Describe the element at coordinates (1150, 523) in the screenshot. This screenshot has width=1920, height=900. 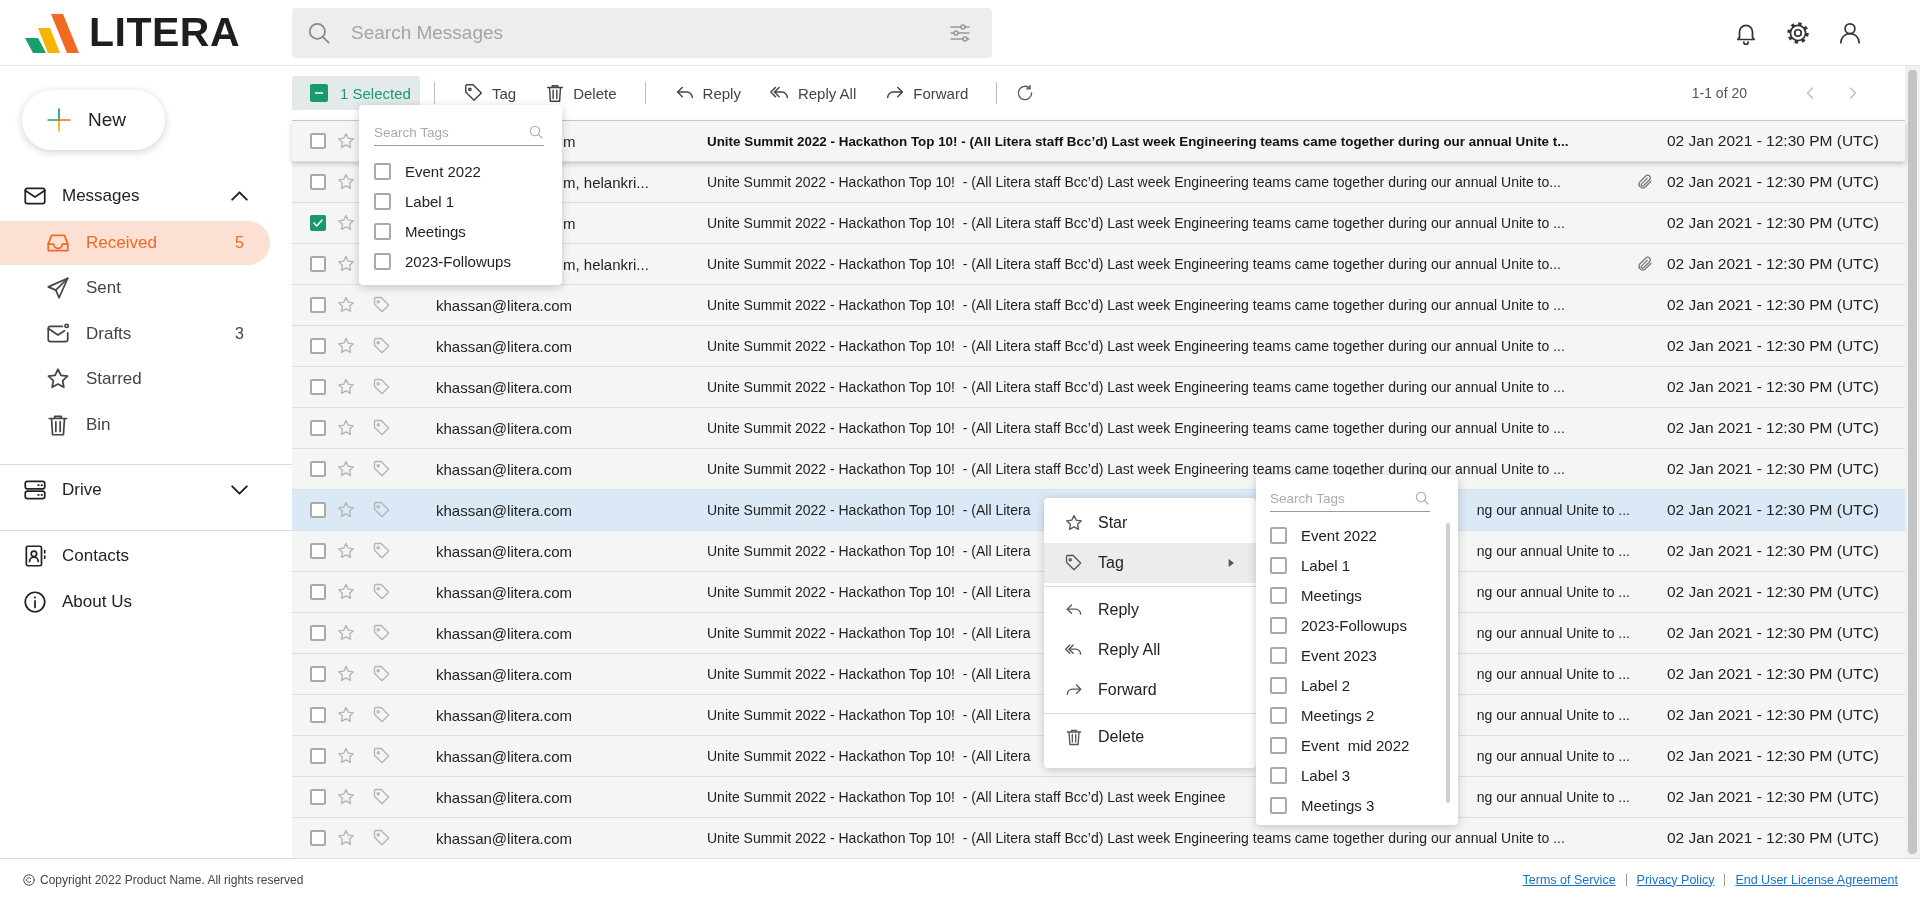
I see `menu-item: Star` at that location.